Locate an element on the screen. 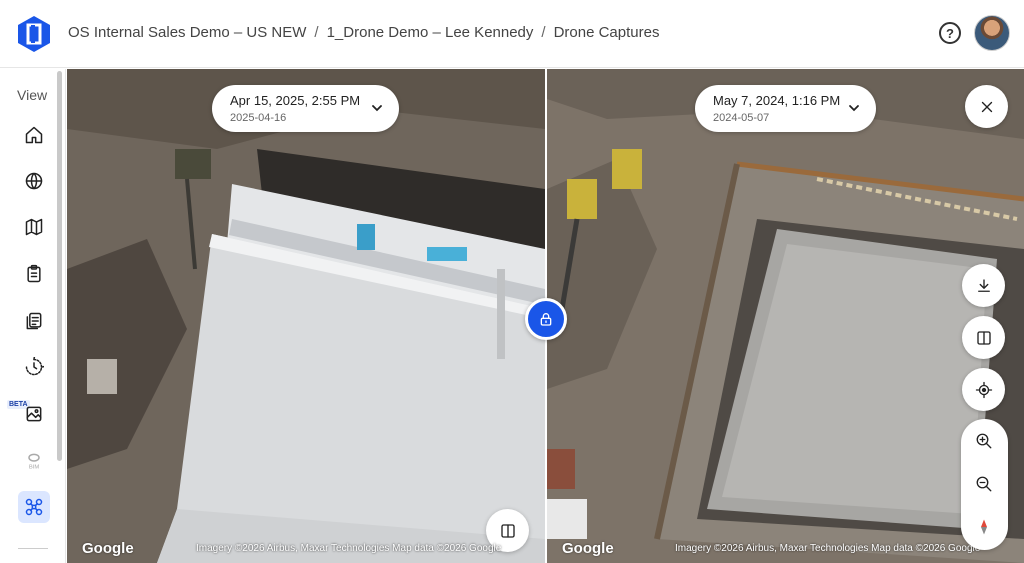 The width and height of the screenshot is (1024, 563). capture-date-main: Apr 15, 2025, 2:55 PM is located at coordinates (295, 100).